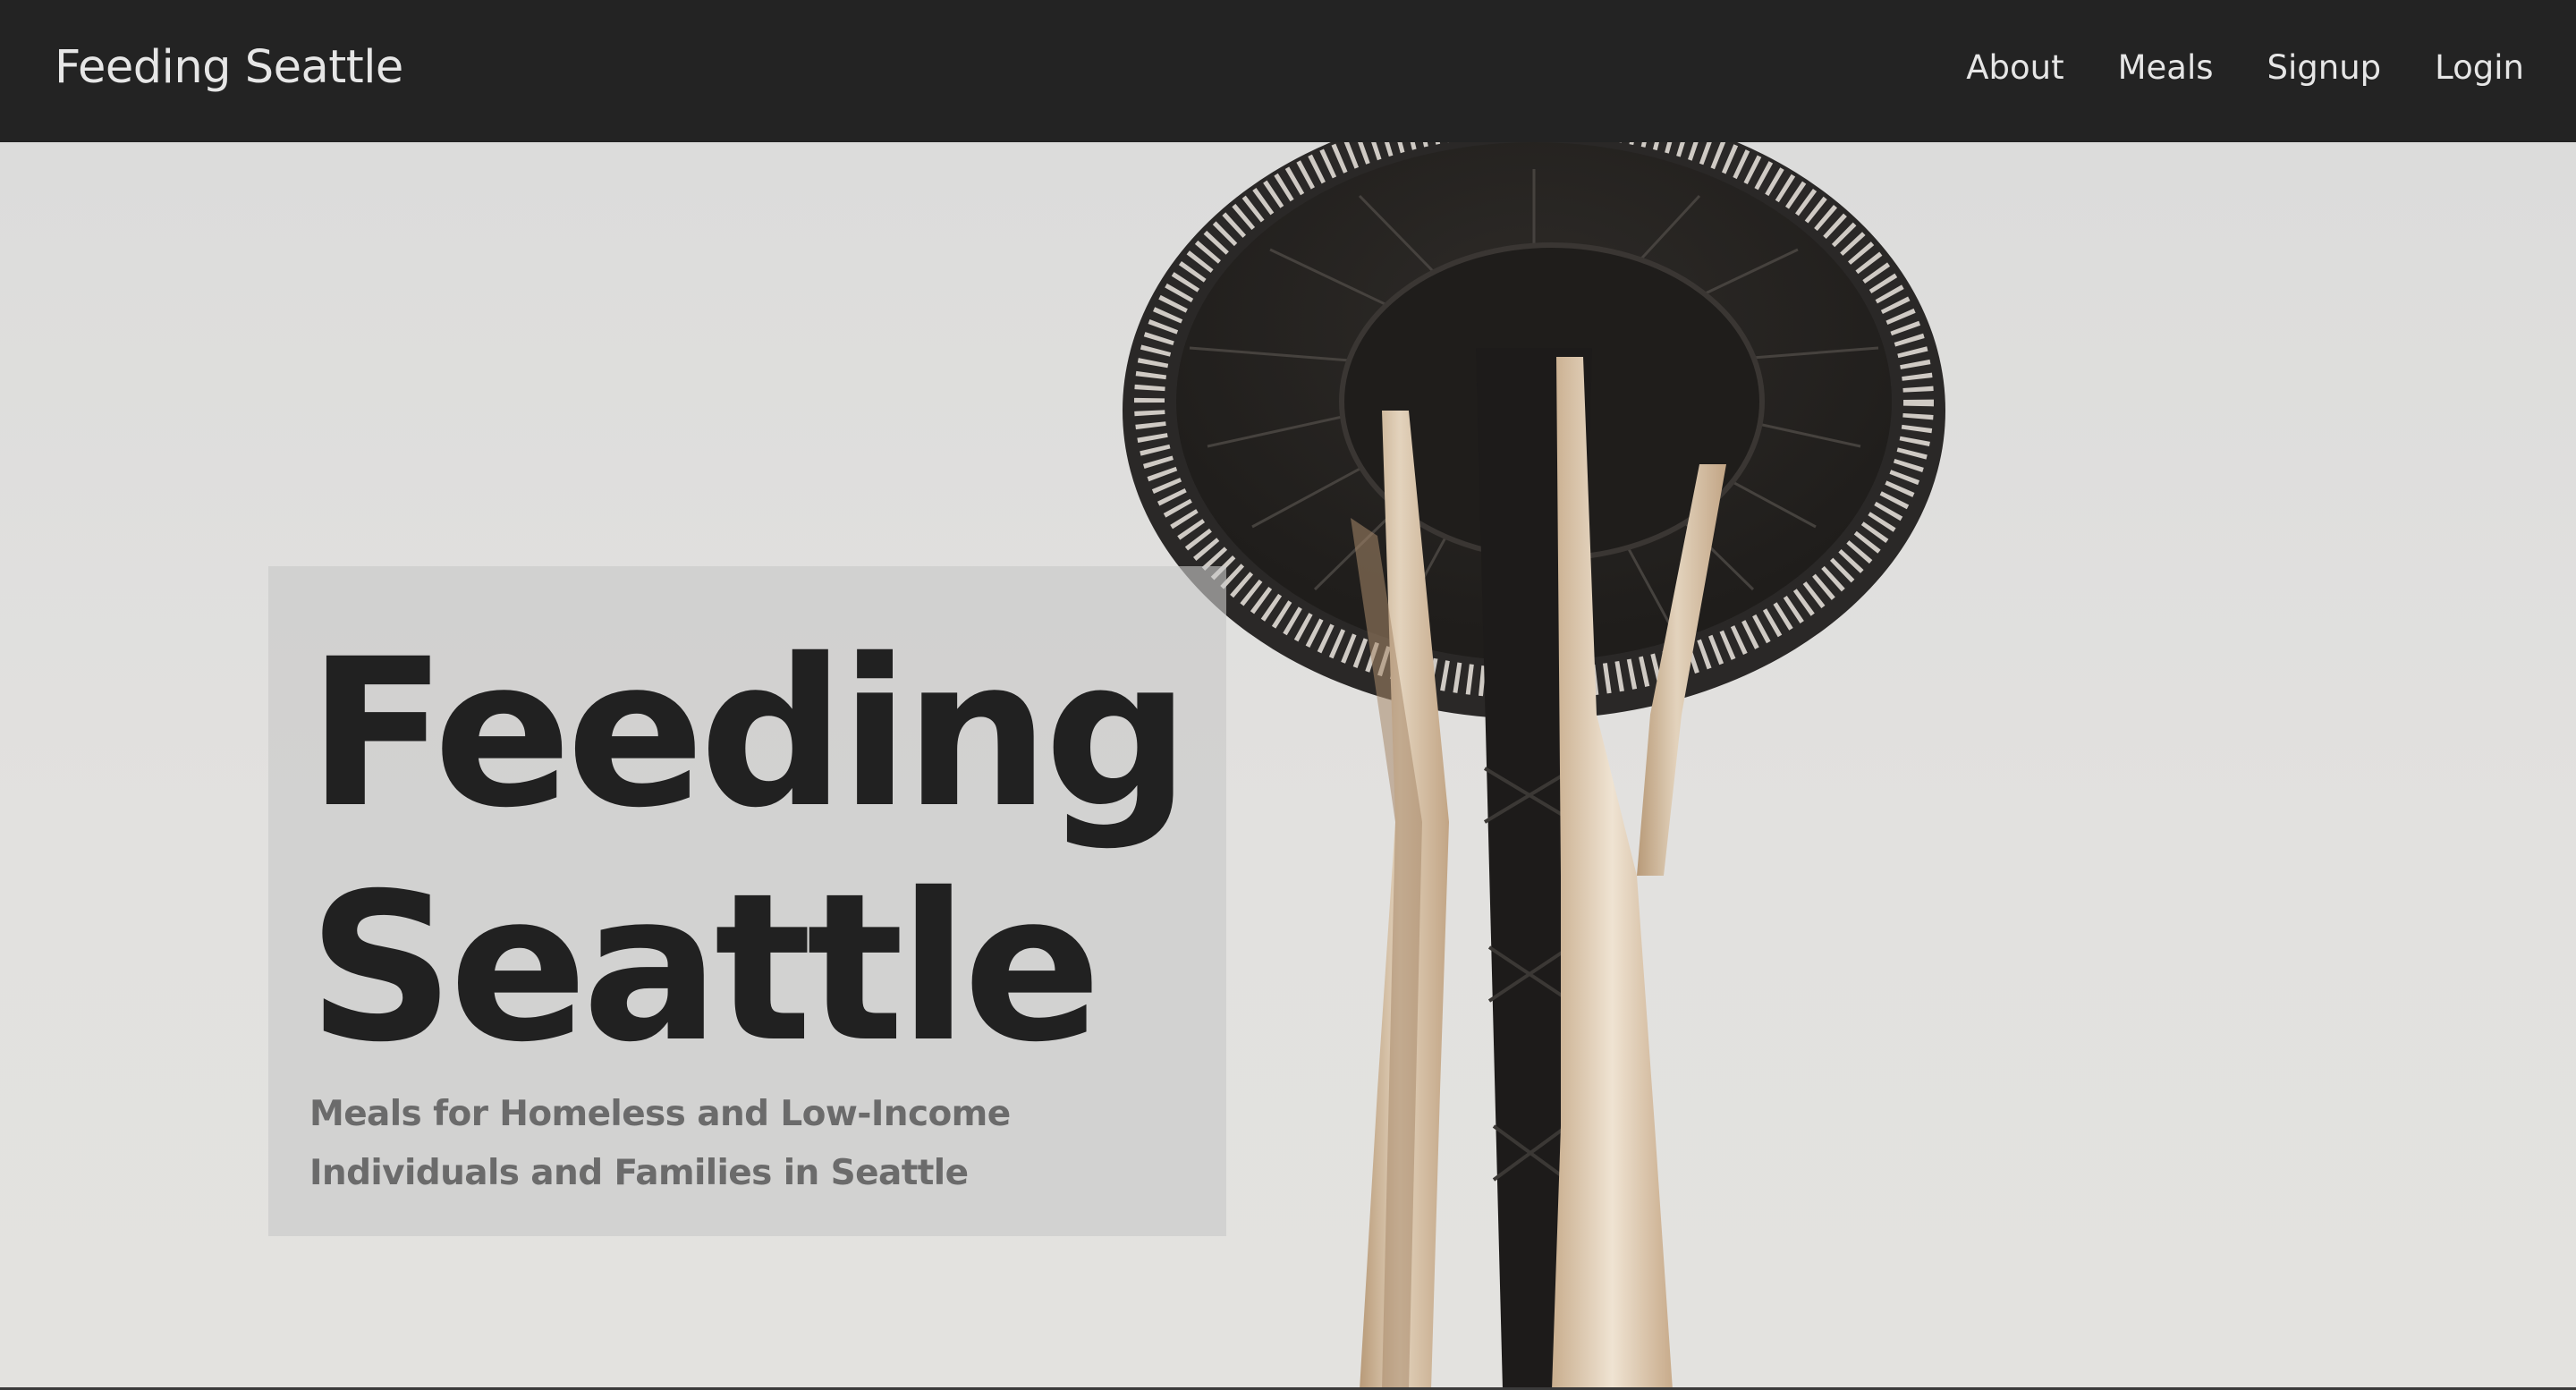 The image size is (2576, 1390). What do you see at coordinates (1288, 71) in the screenshot?
I see `navbar: Feeding Seattle About Meals Signup Login` at bounding box center [1288, 71].